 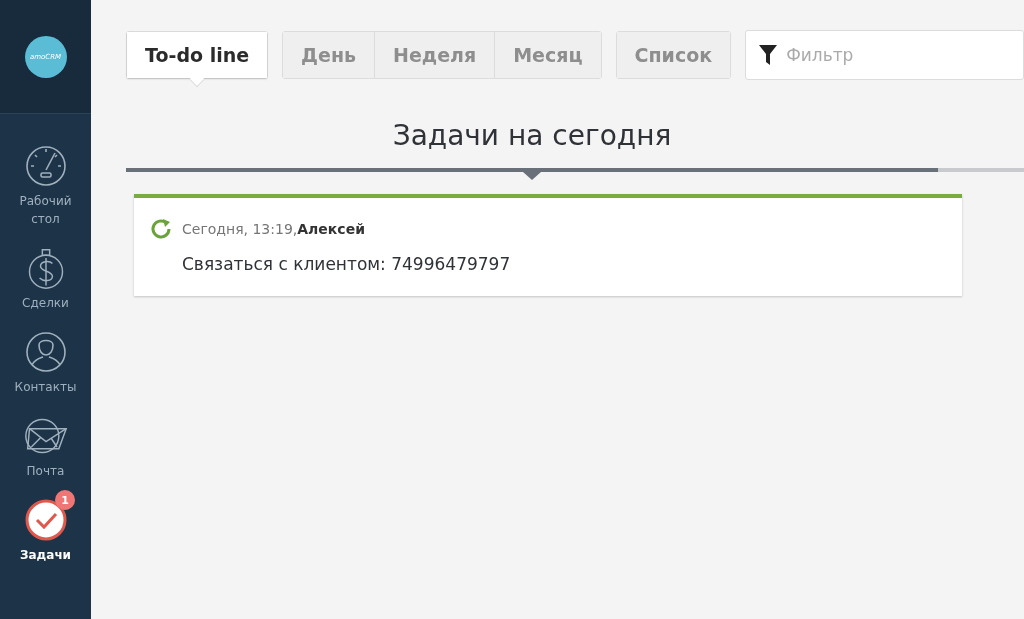 I want to click on task-meta: Сегодня, 13:19,Алексей, so click(x=273, y=229).